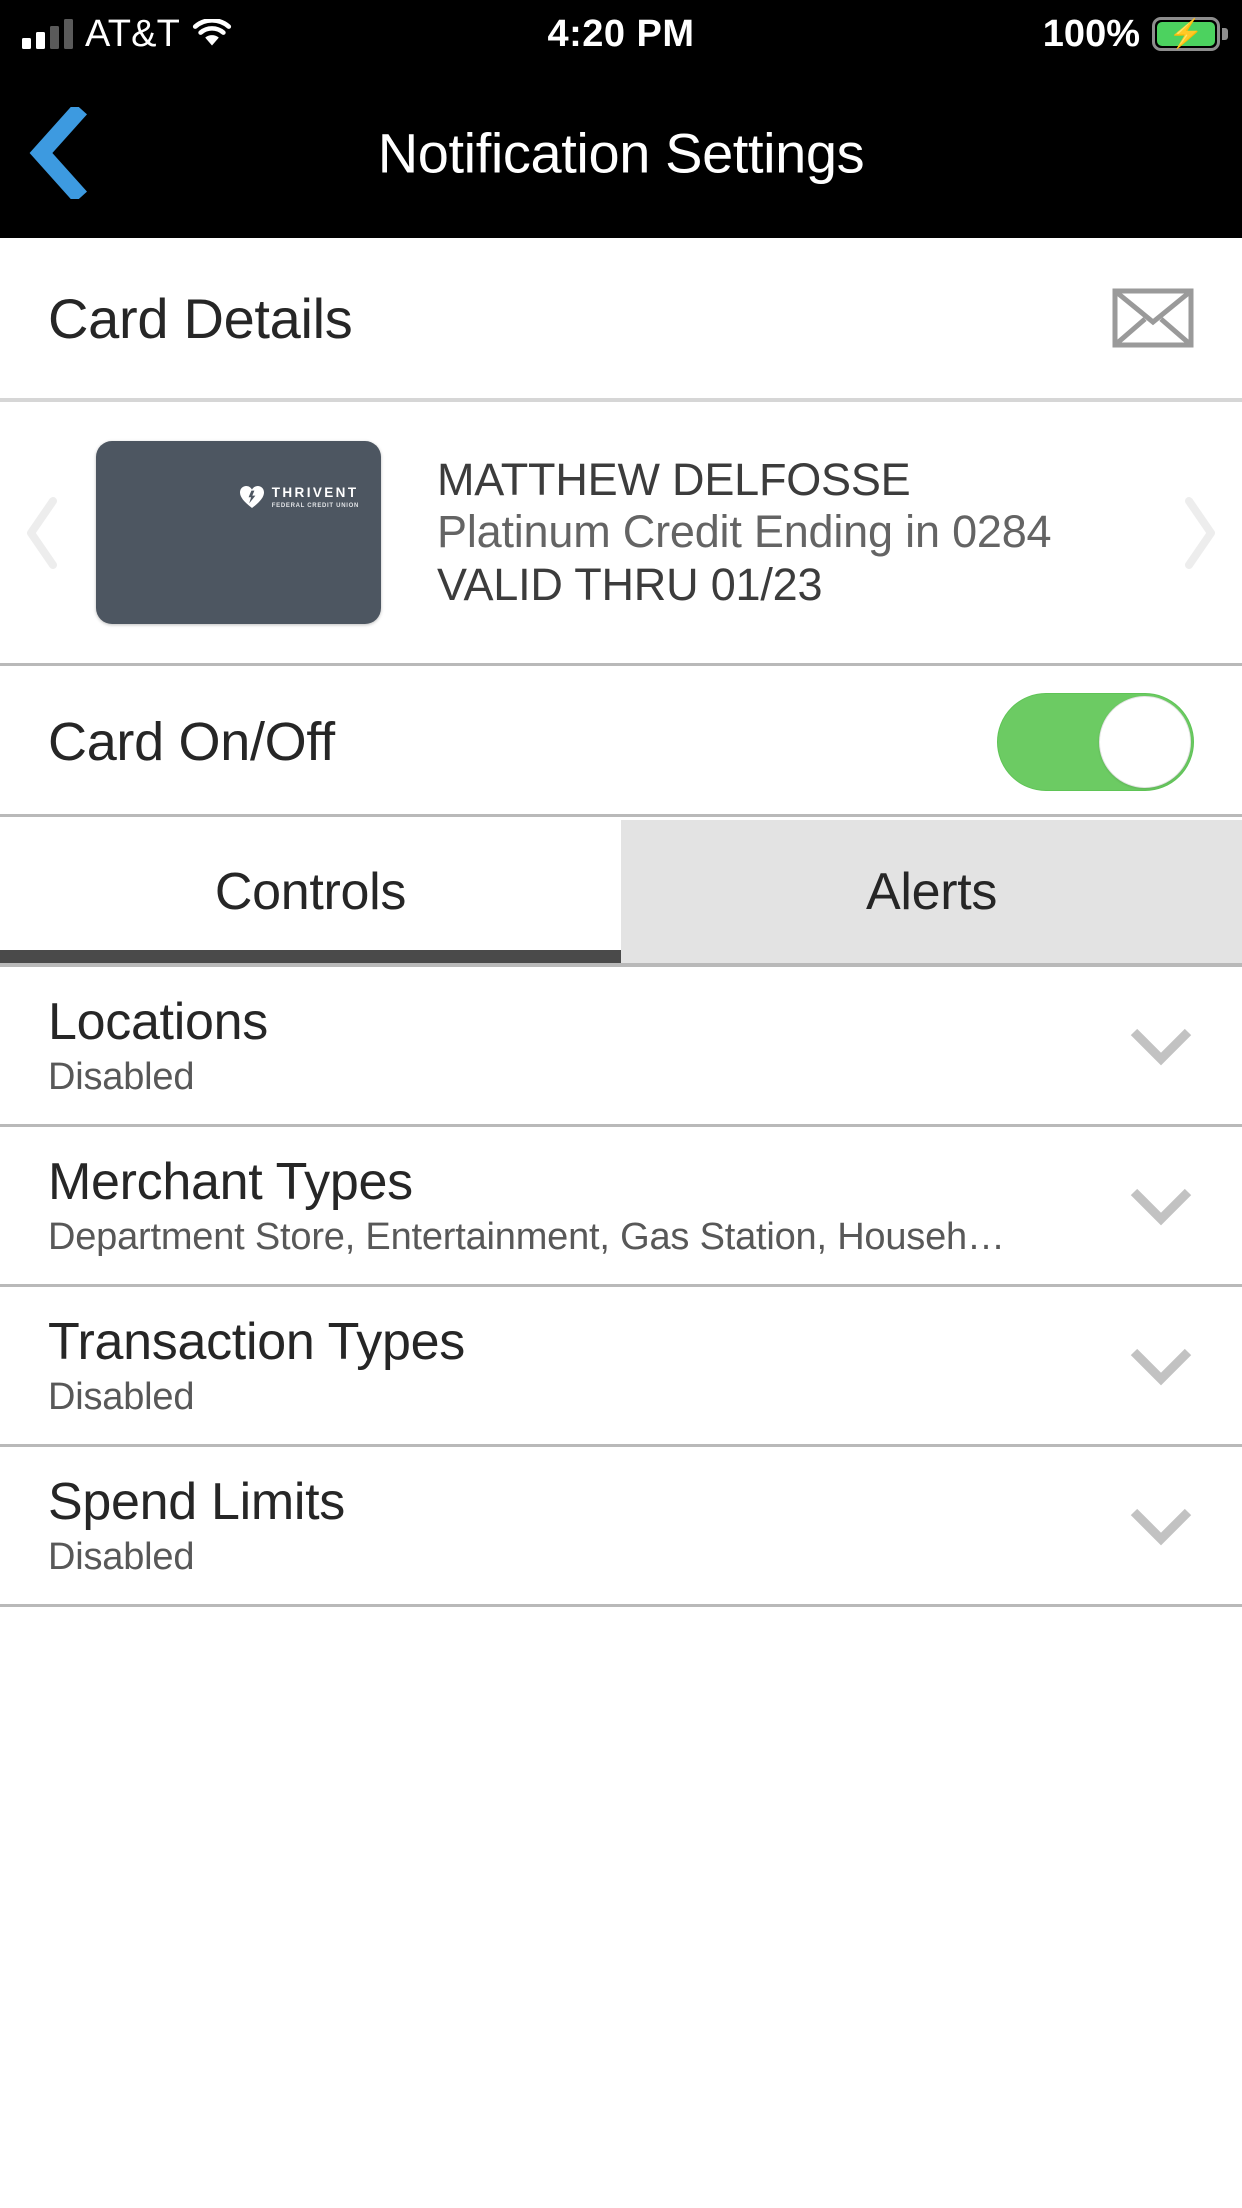 The image size is (1242, 2208). I want to click on row-title: Locations, so click(158, 1021).